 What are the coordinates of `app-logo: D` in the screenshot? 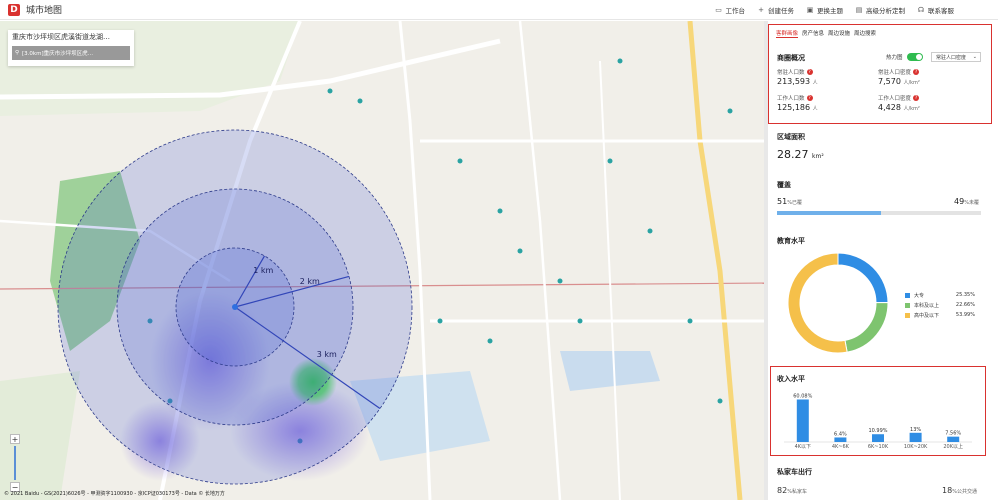 It's located at (14, 9).